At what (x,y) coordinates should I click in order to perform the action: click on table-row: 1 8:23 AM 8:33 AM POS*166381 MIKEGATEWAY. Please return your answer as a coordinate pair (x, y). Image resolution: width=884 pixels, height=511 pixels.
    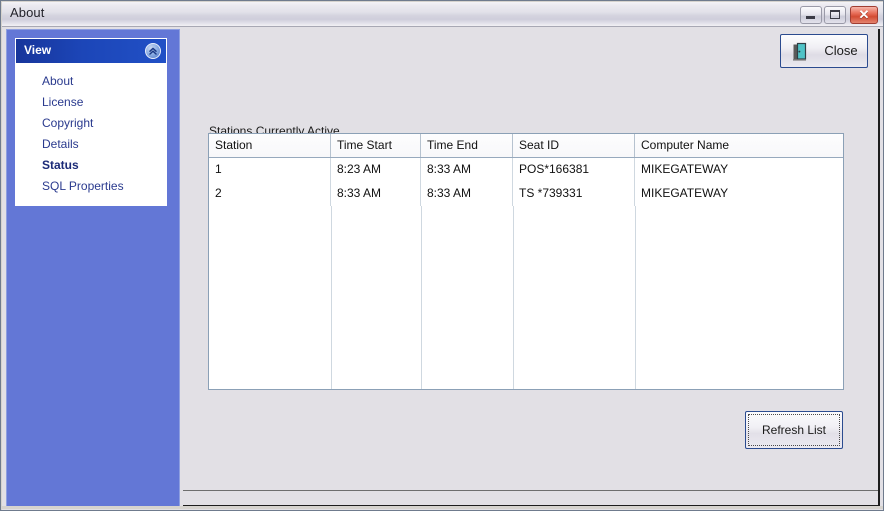
    Looking at the image, I should click on (526, 170).